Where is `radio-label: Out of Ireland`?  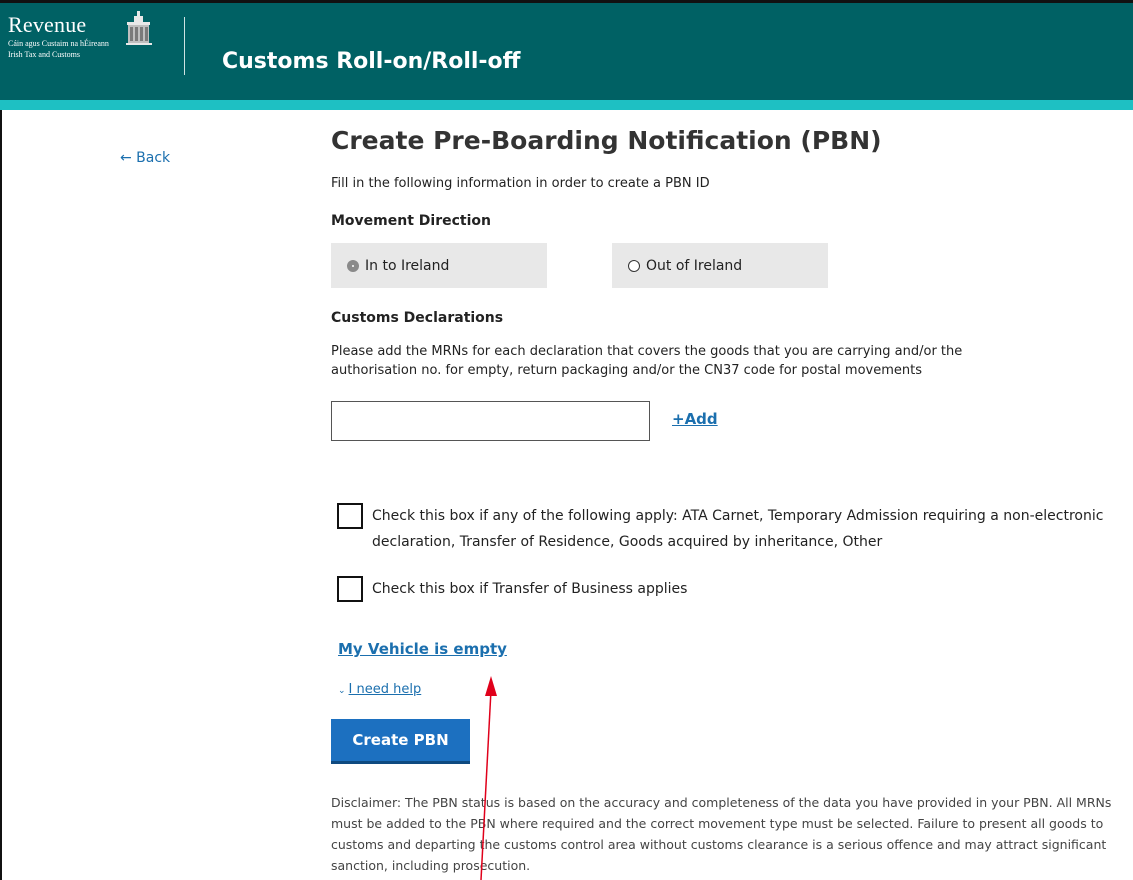 radio-label: Out of Ireland is located at coordinates (694, 265).